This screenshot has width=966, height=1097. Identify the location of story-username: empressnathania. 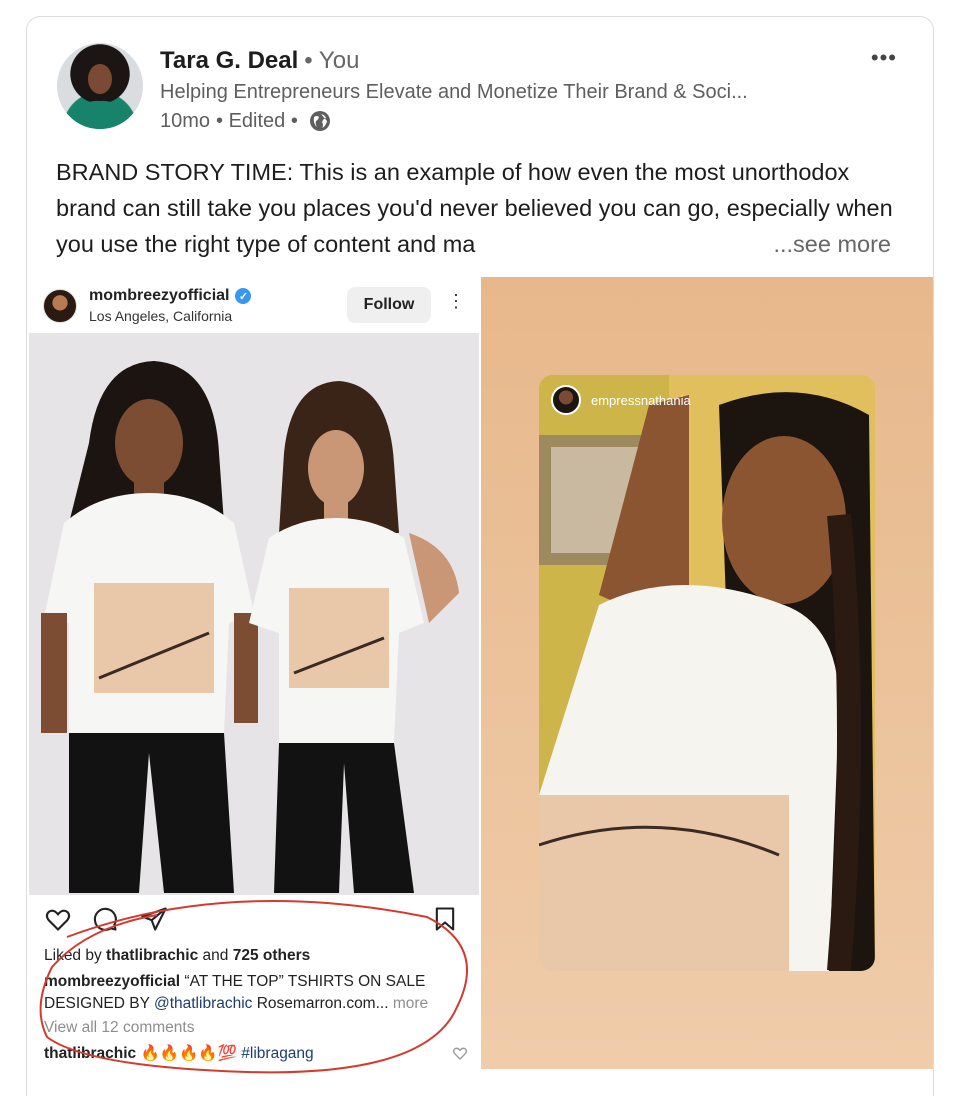
(641, 400).